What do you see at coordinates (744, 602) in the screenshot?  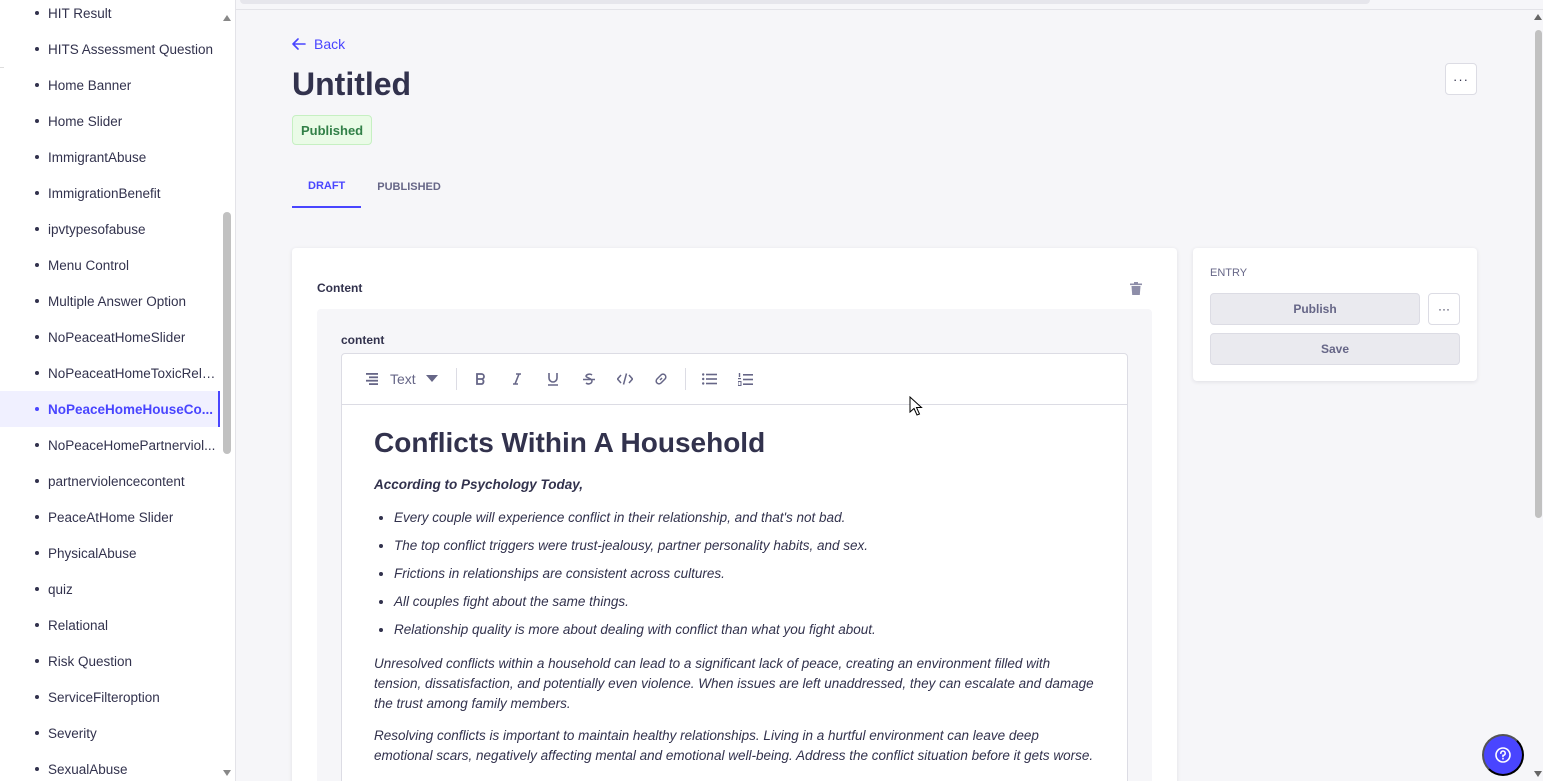 I see `list-item: All couples fight about the same things.` at bounding box center [744, 602].